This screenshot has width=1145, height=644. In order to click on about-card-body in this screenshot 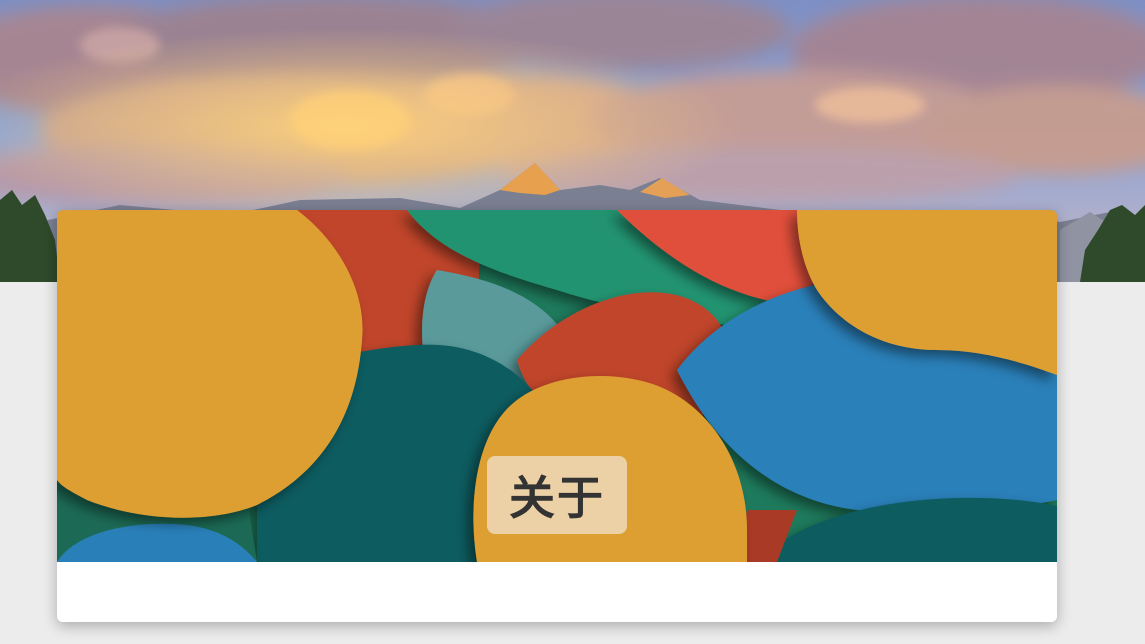, I will do `click(557, 592)`.